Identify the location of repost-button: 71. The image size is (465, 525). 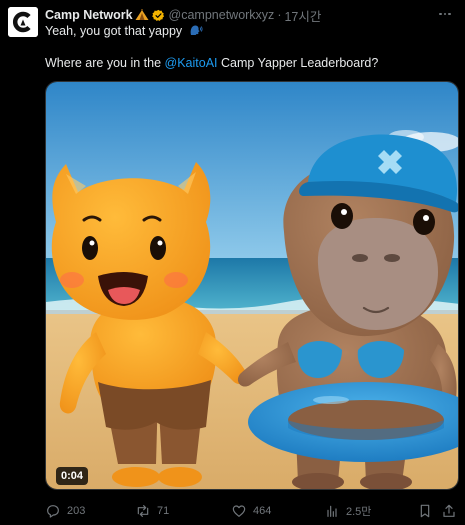
(152, 511).